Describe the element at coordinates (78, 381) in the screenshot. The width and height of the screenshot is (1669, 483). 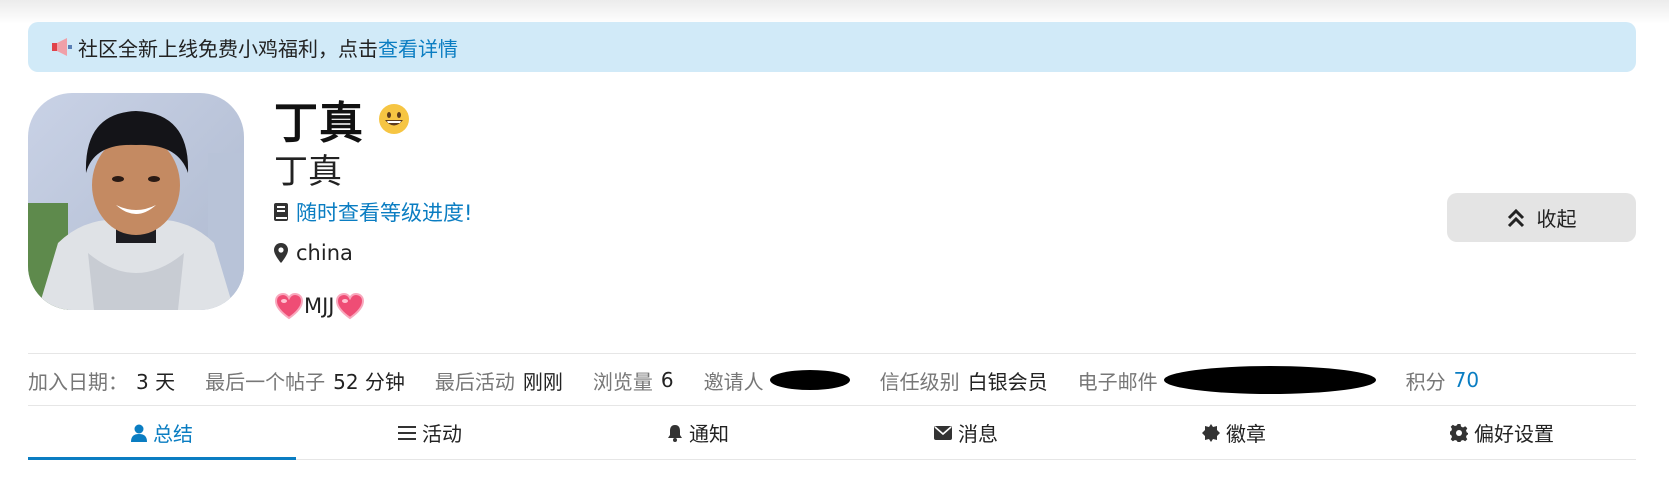
I see `stat-label: 加入日期：` at that location.